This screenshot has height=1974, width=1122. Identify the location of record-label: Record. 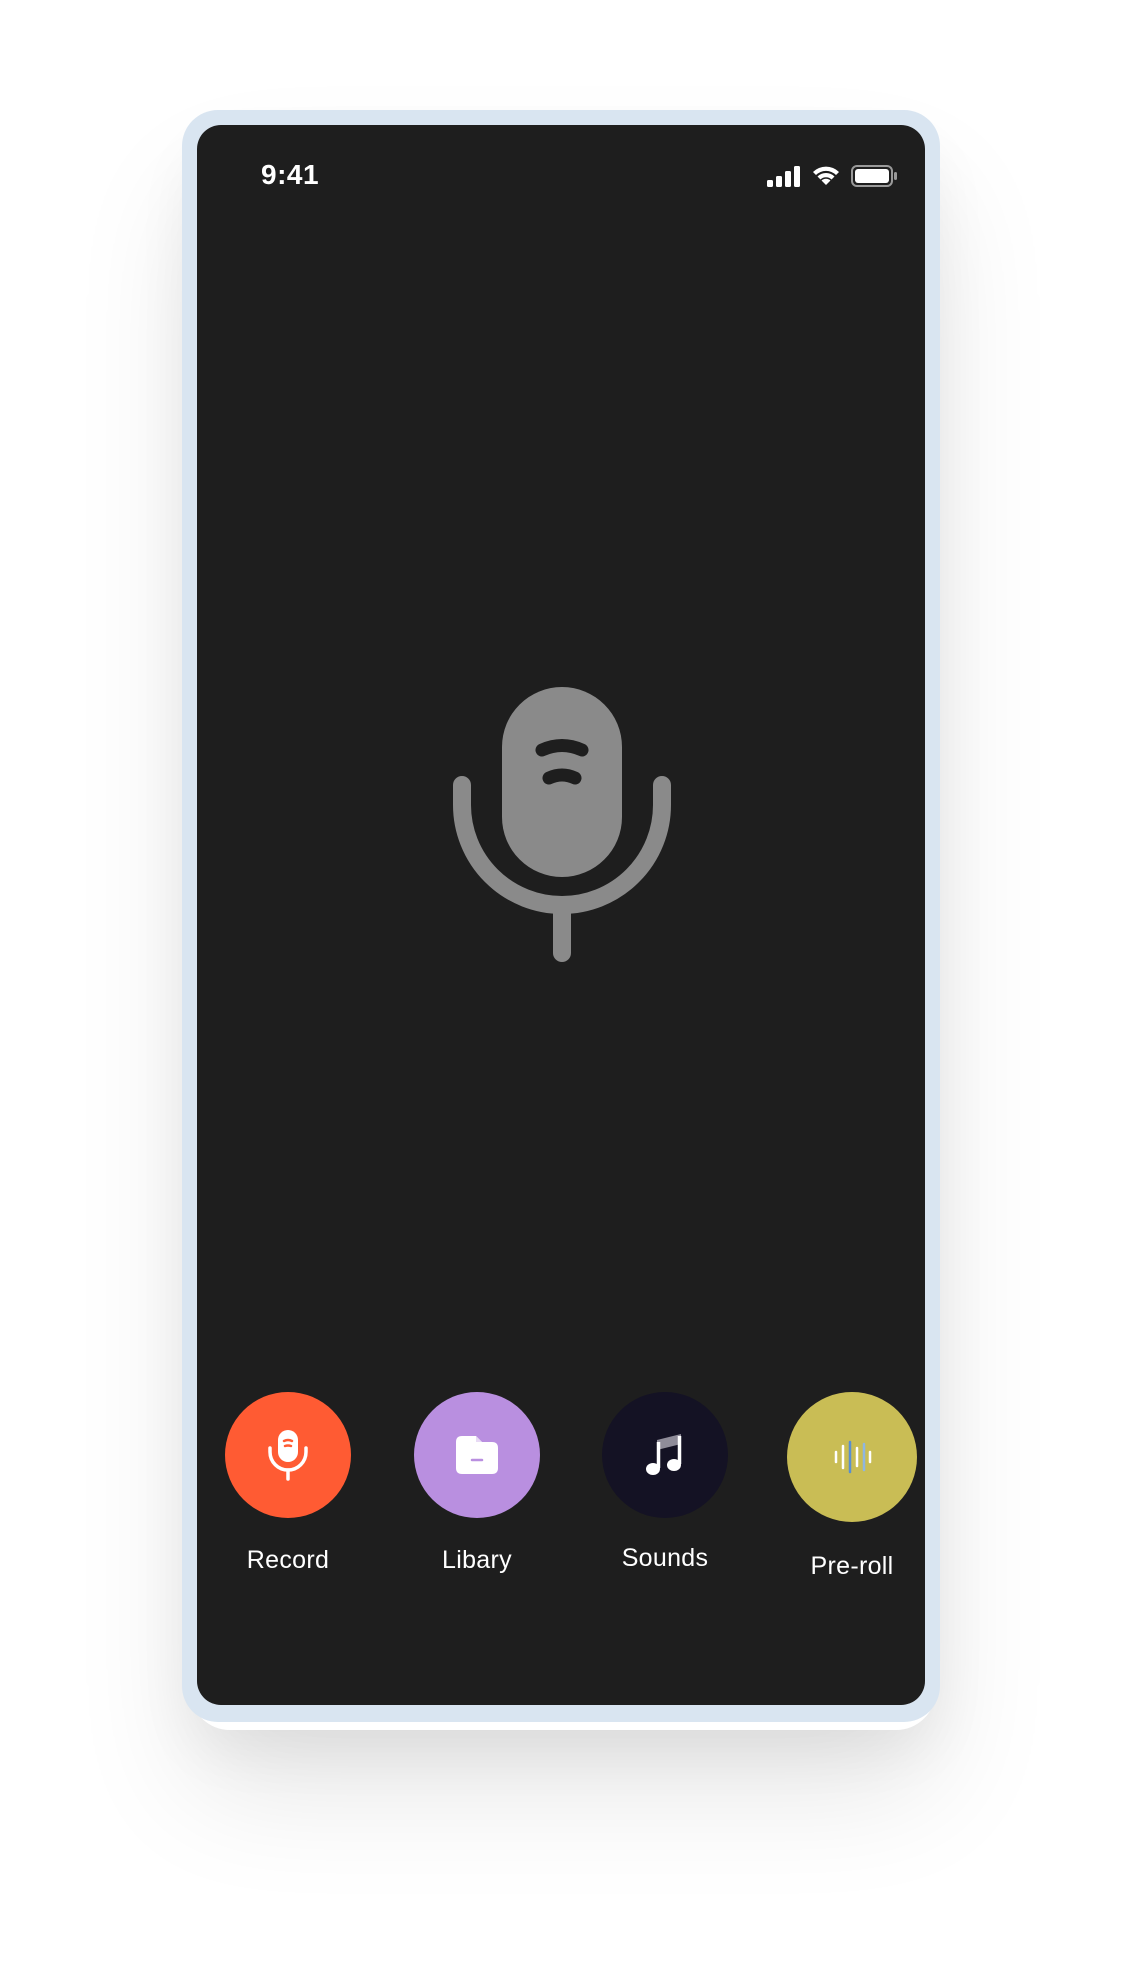
(288, 1560).